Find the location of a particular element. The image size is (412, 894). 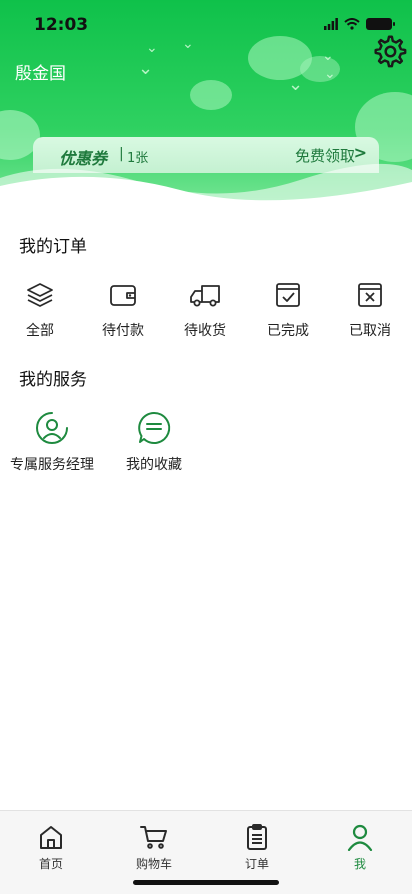

orders-section-title: 我的订单 is located at coordinates (53, 247).